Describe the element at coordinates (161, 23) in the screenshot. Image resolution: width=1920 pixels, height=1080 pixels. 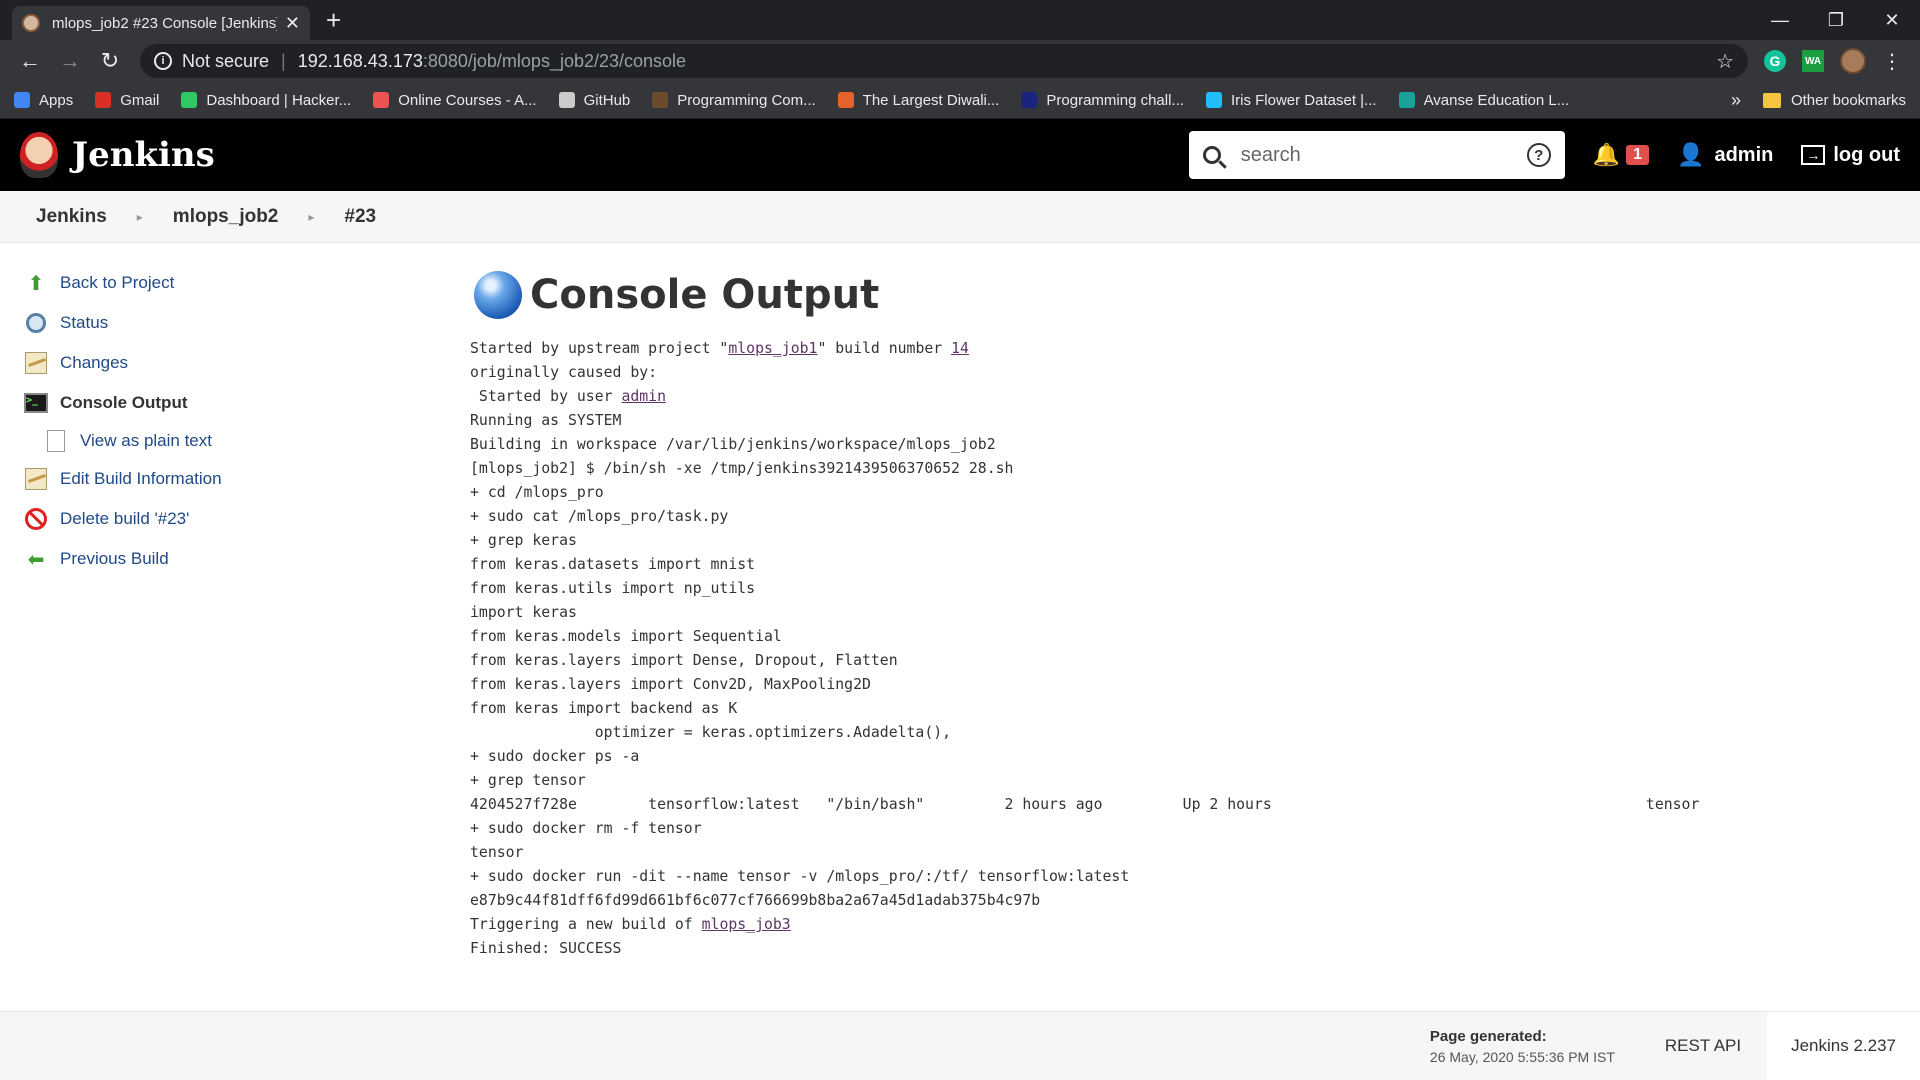
I see `browser-tab: mlops_job2 #23 Console [Jenkins] ✕` at that location.